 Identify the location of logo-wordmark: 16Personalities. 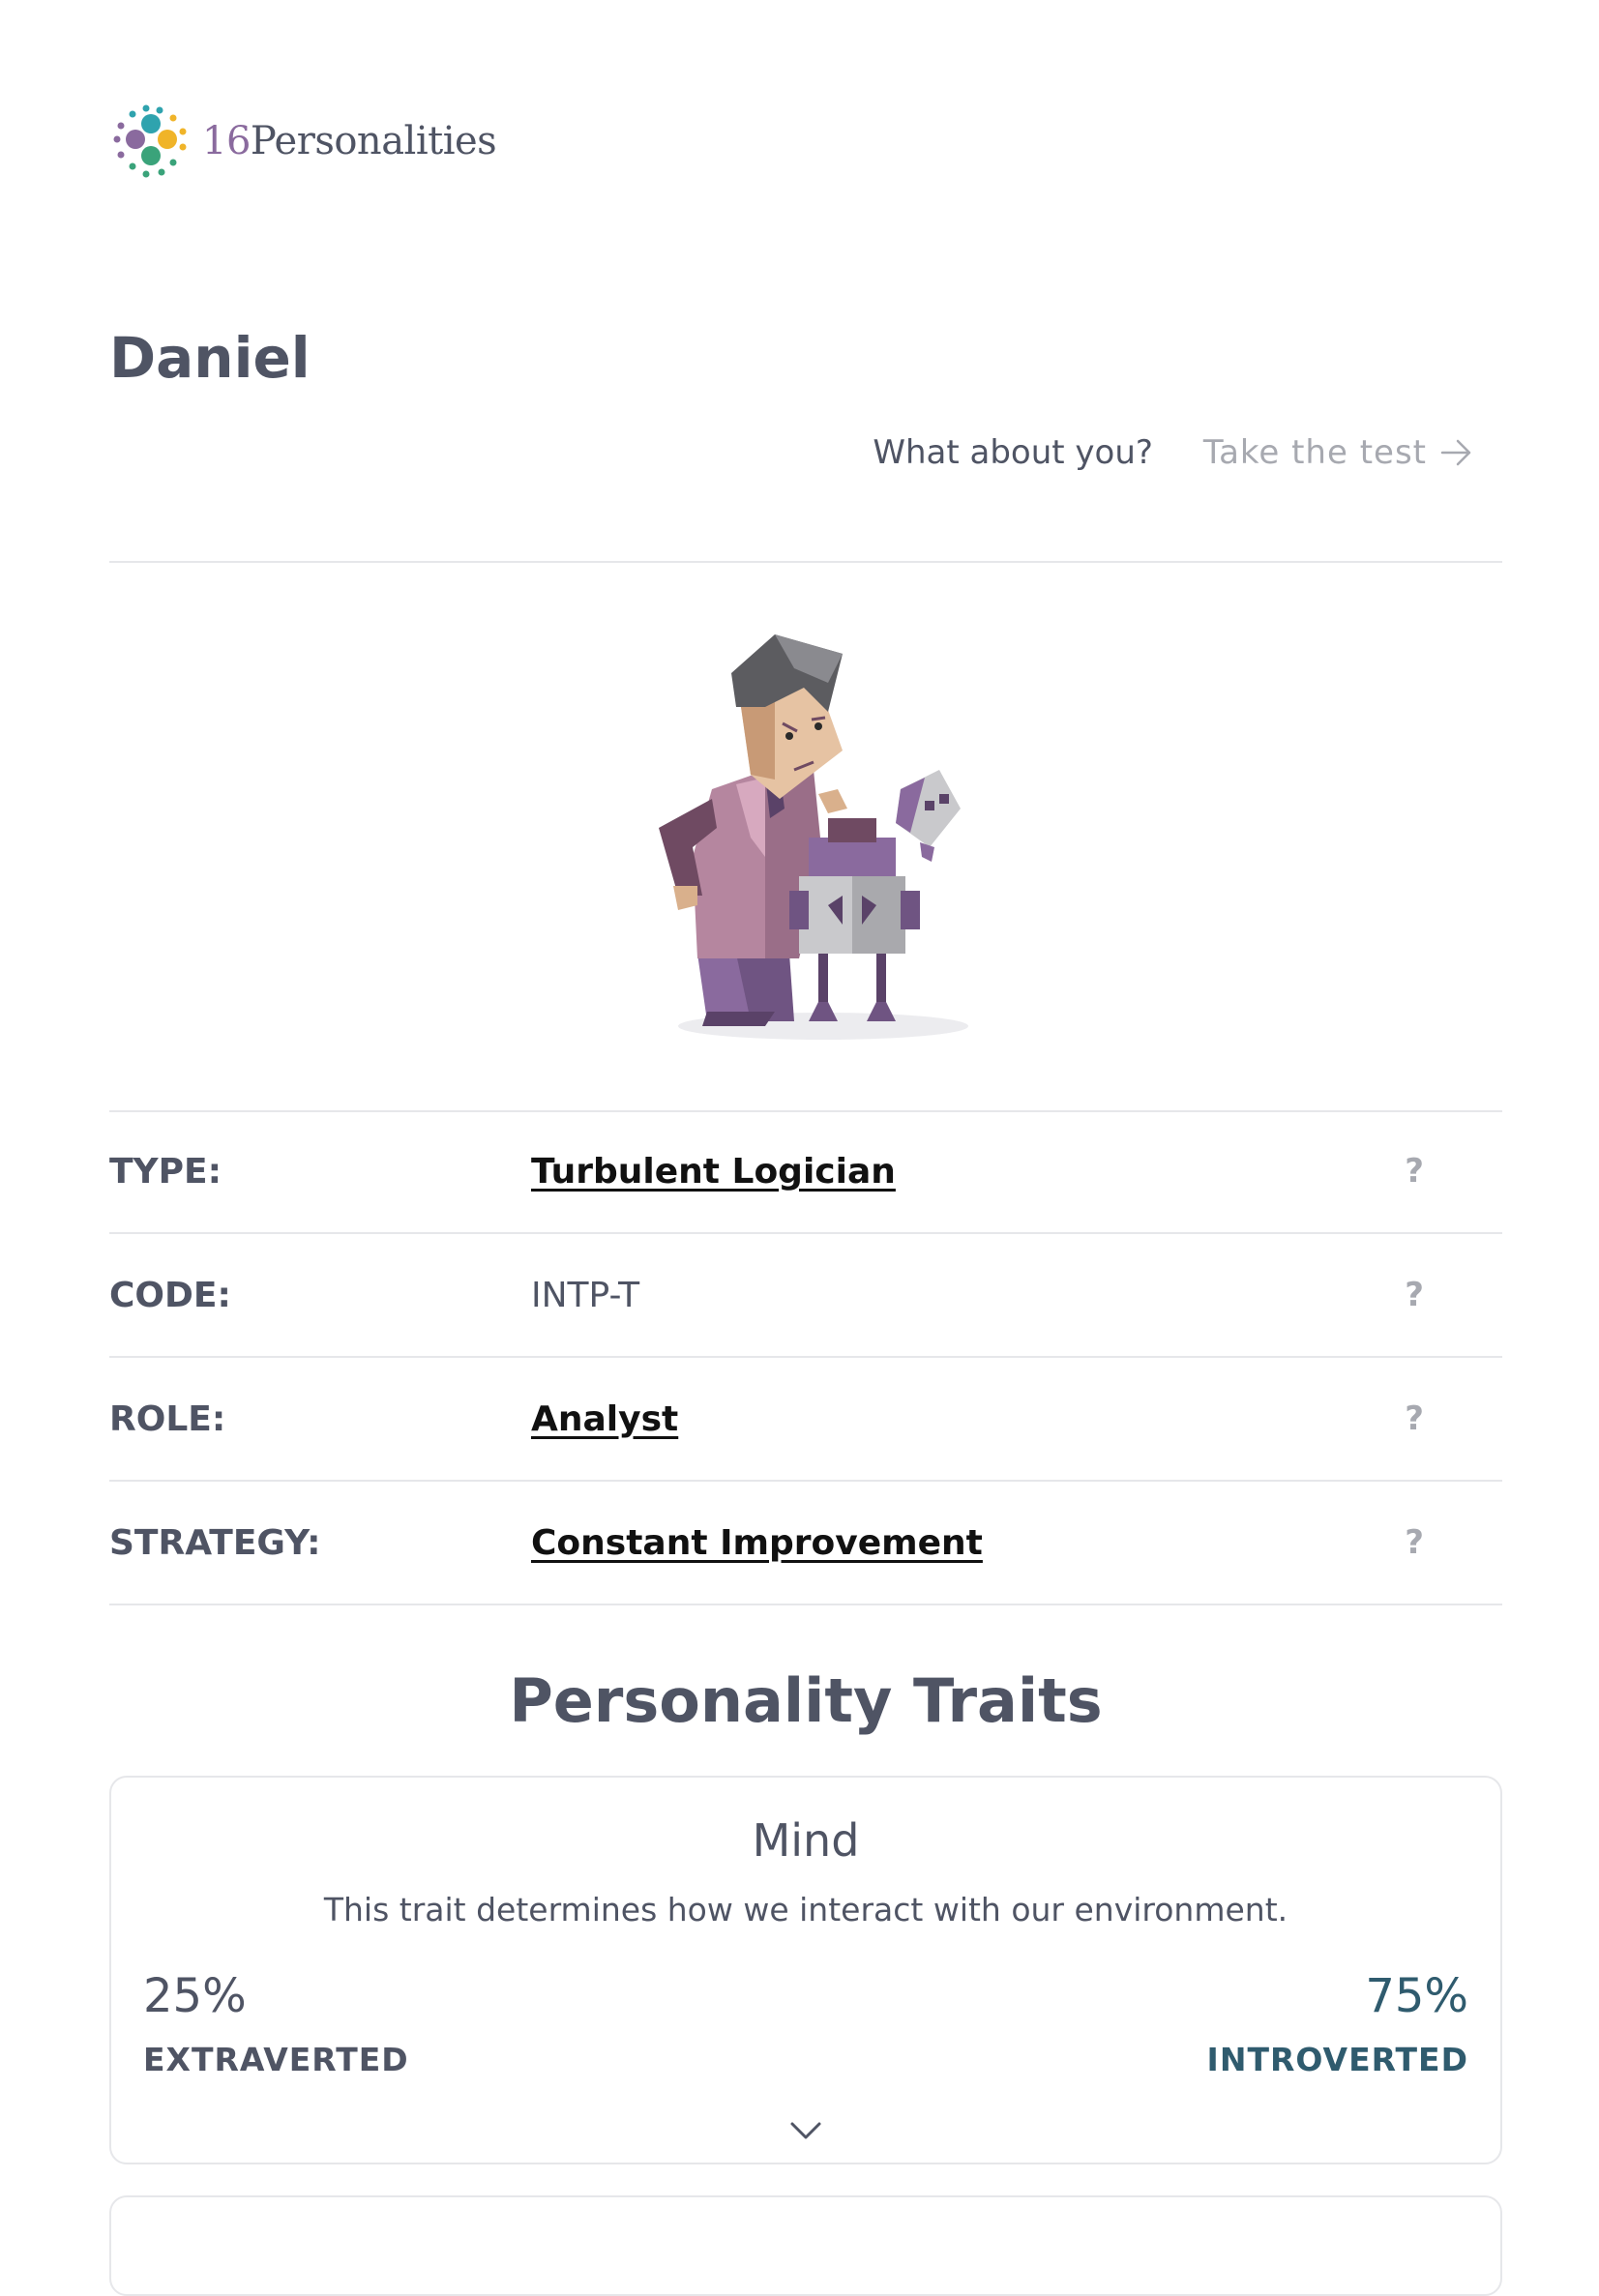
(350, 141).